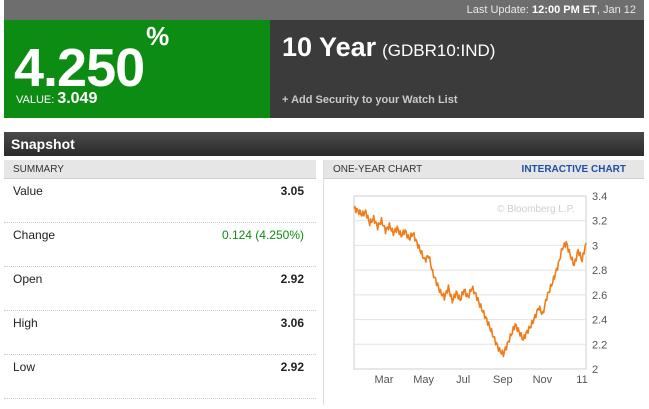 The height and width of the screenshot is (409, 649). I want to click on interactive-chart-link: INTERACTIVE CHART, so click(574, 169).